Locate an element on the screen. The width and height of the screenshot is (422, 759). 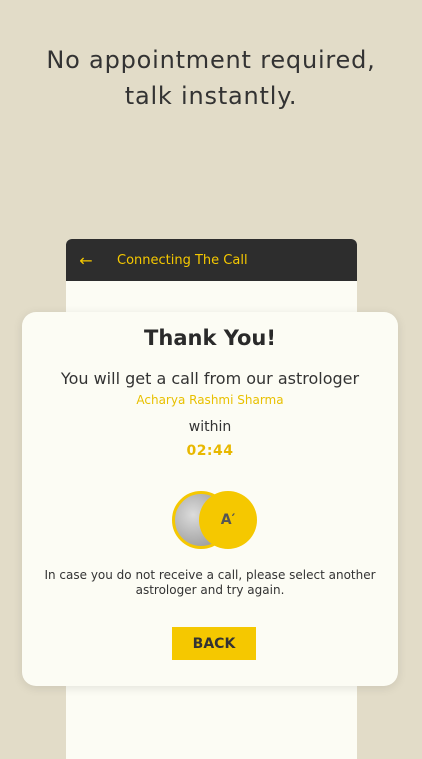
app-bar: ← Connecting The Call is located at coordinates (211, 260).